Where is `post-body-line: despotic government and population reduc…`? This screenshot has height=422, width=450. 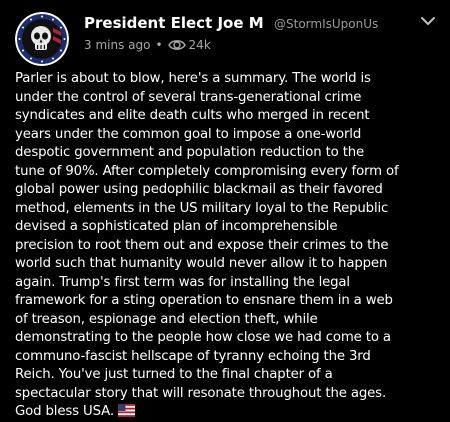
post-body-line: despotic government and population reduc… is located at coordinates (190, 152).